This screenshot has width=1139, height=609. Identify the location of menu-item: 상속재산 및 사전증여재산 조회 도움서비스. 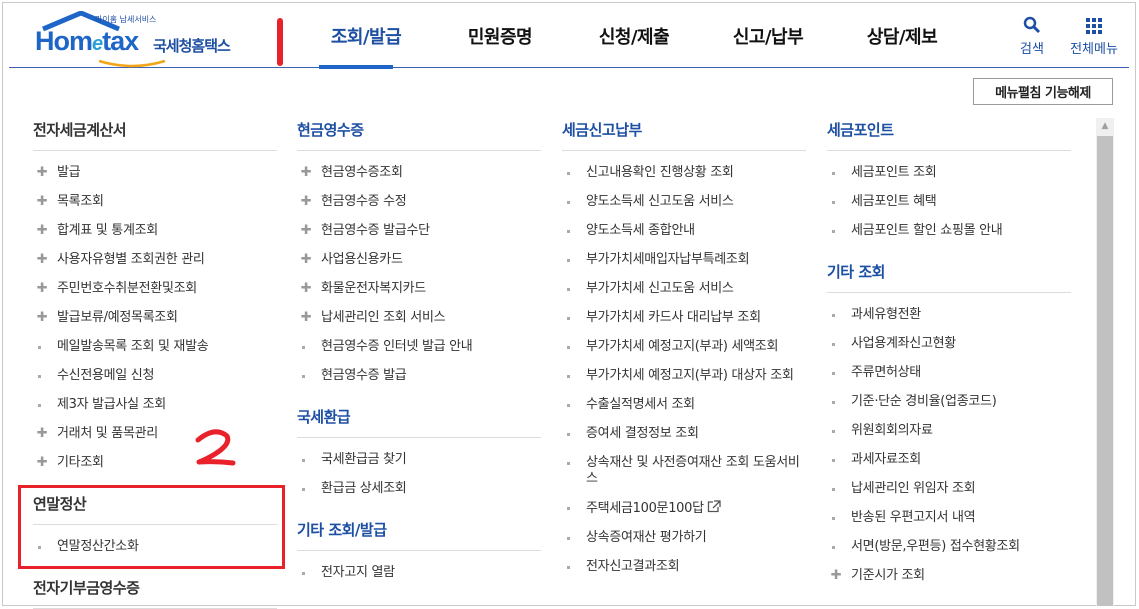
(684, 471).